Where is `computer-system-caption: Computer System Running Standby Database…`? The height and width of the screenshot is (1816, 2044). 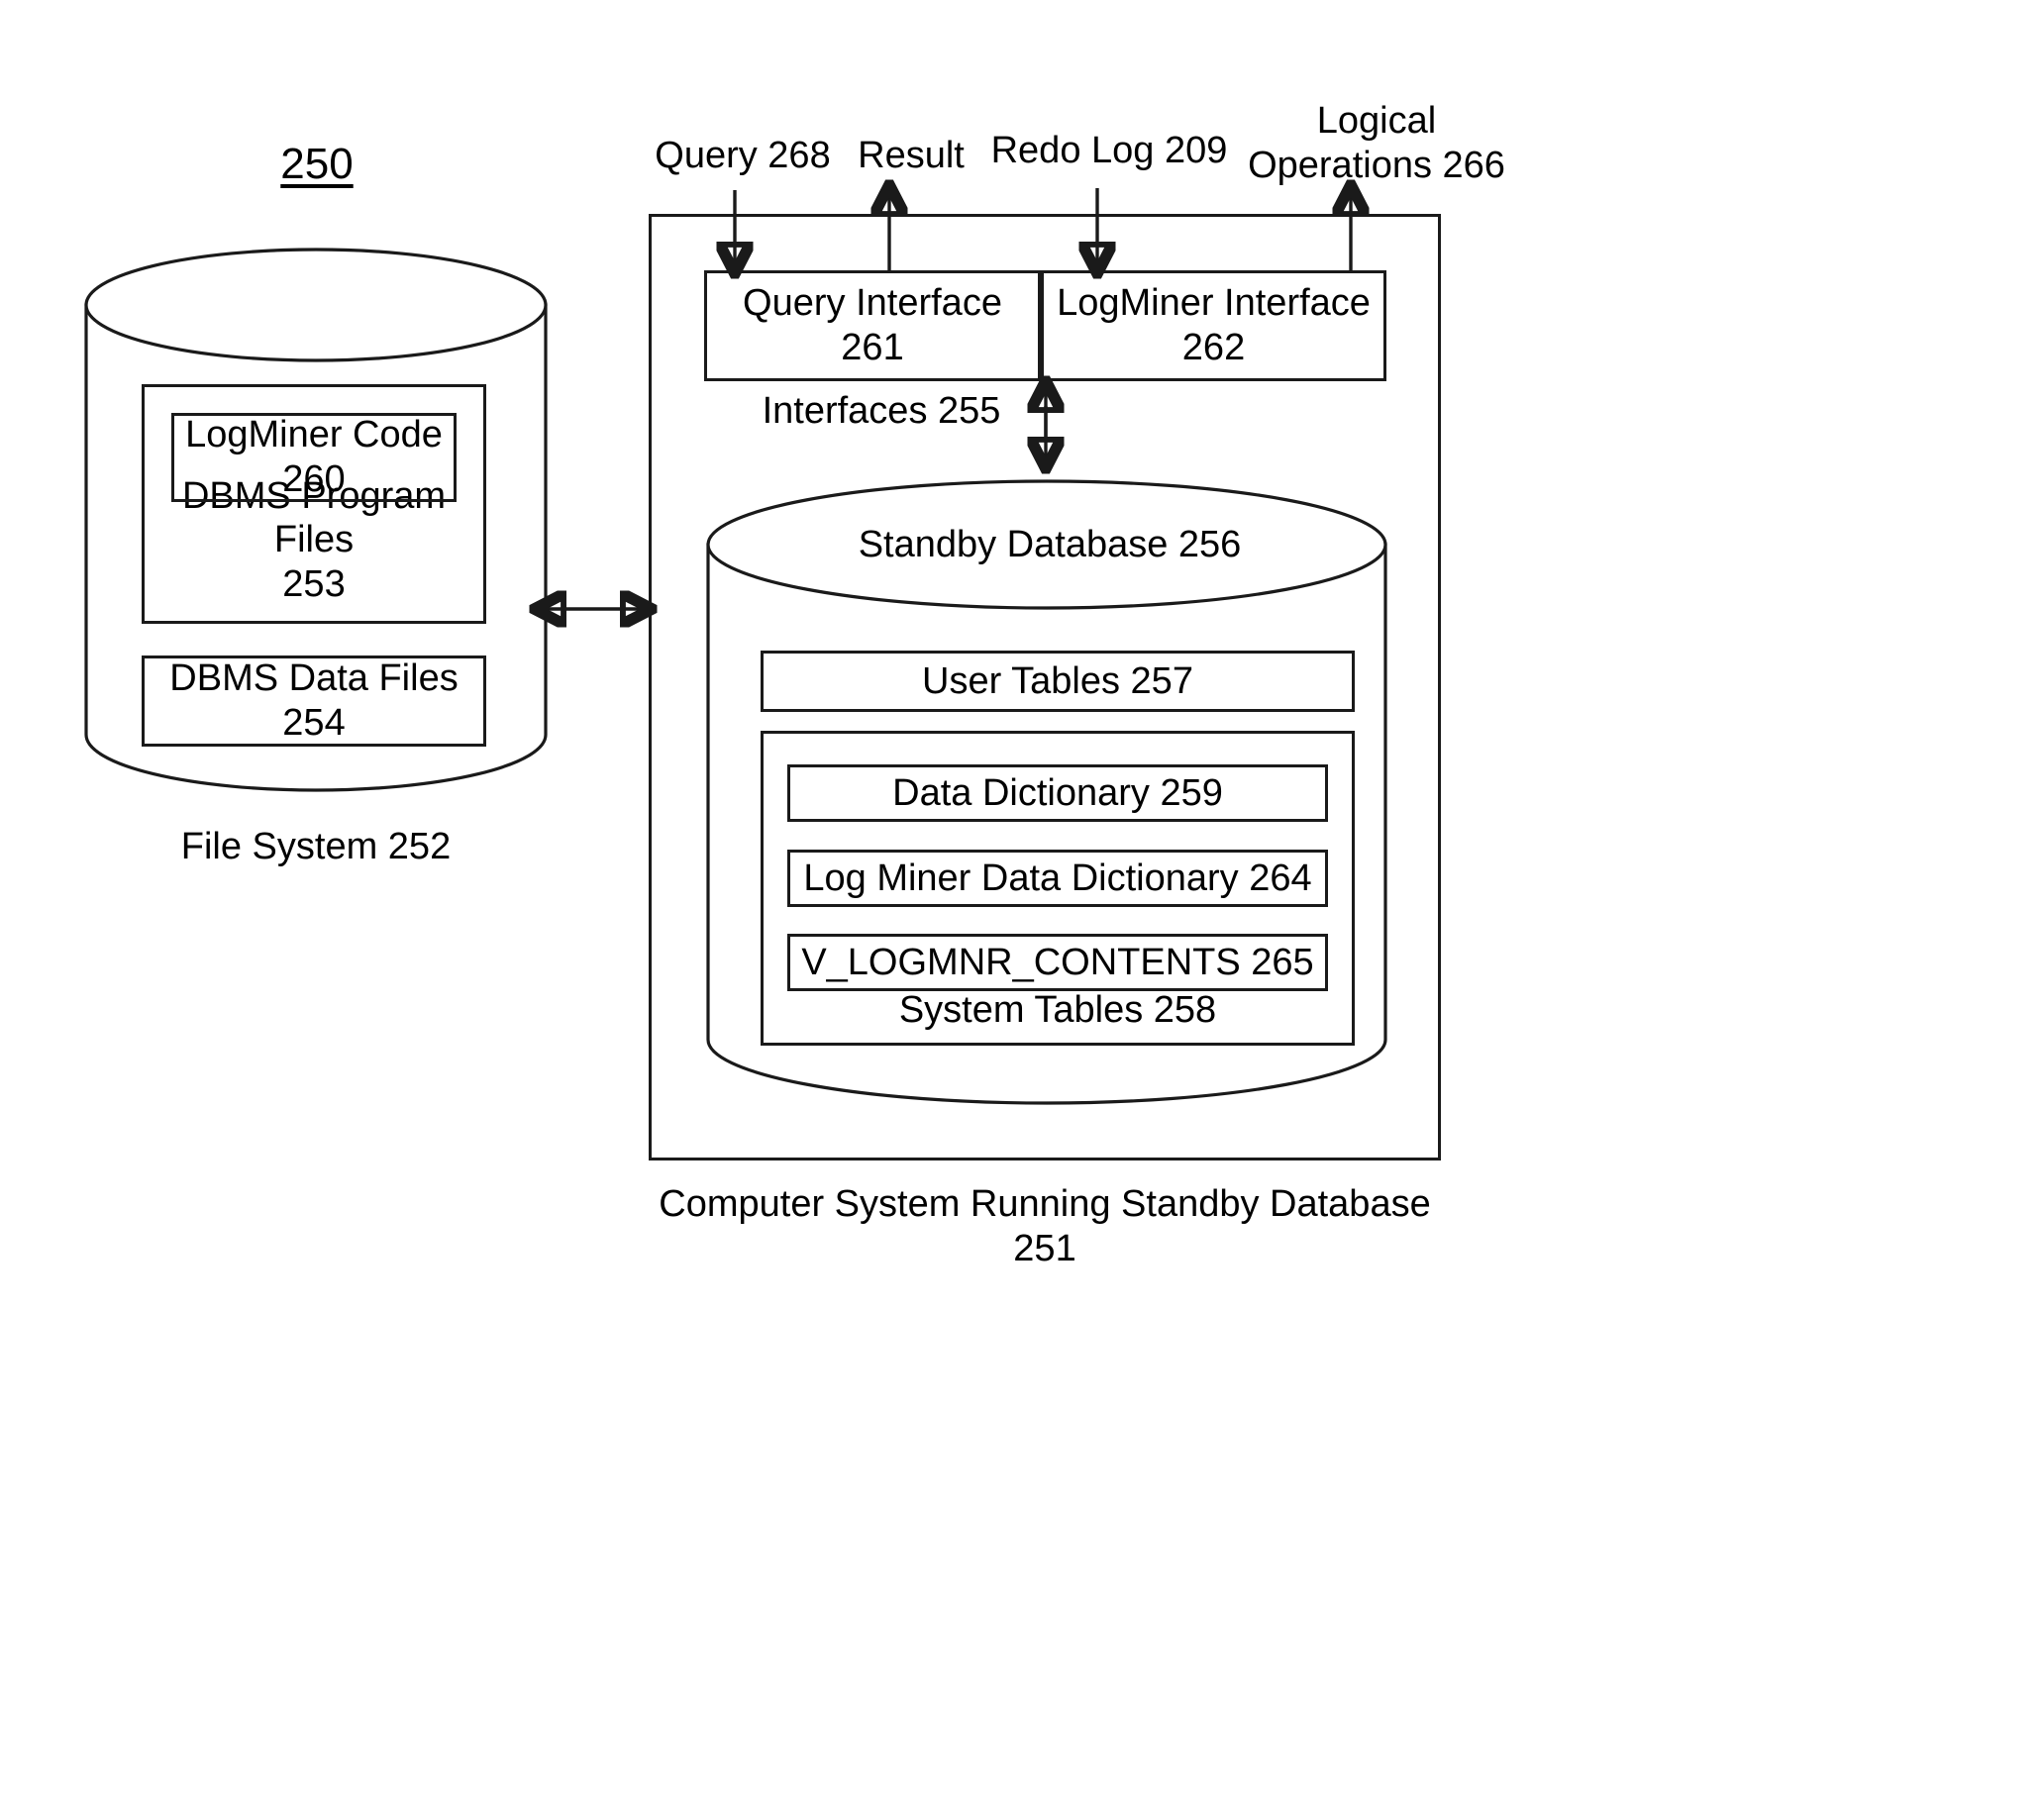 computer-system-caption: Computer System Running Standby Database… is located at coordinates (1045, 1226).